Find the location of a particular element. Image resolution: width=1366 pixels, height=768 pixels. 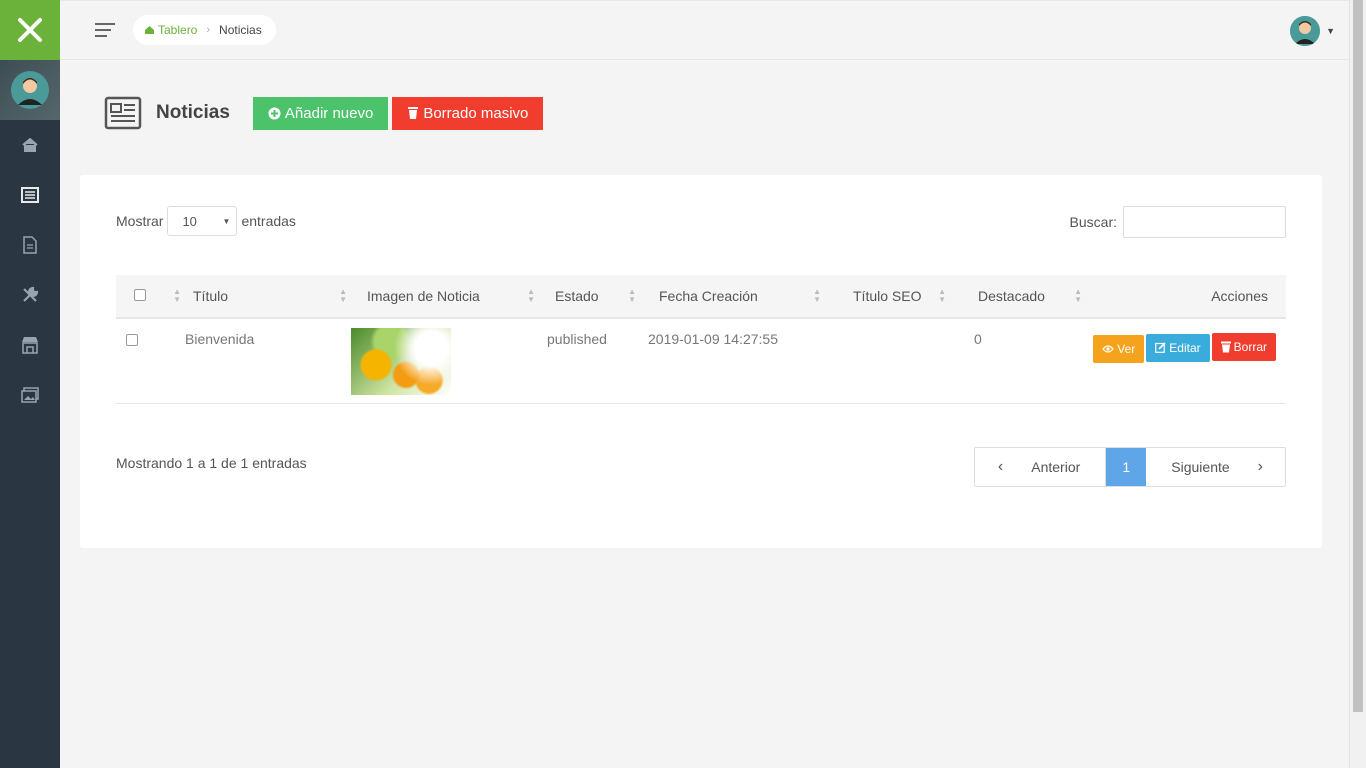

delete-label: Borrar is located at coordinates (1250, 347).